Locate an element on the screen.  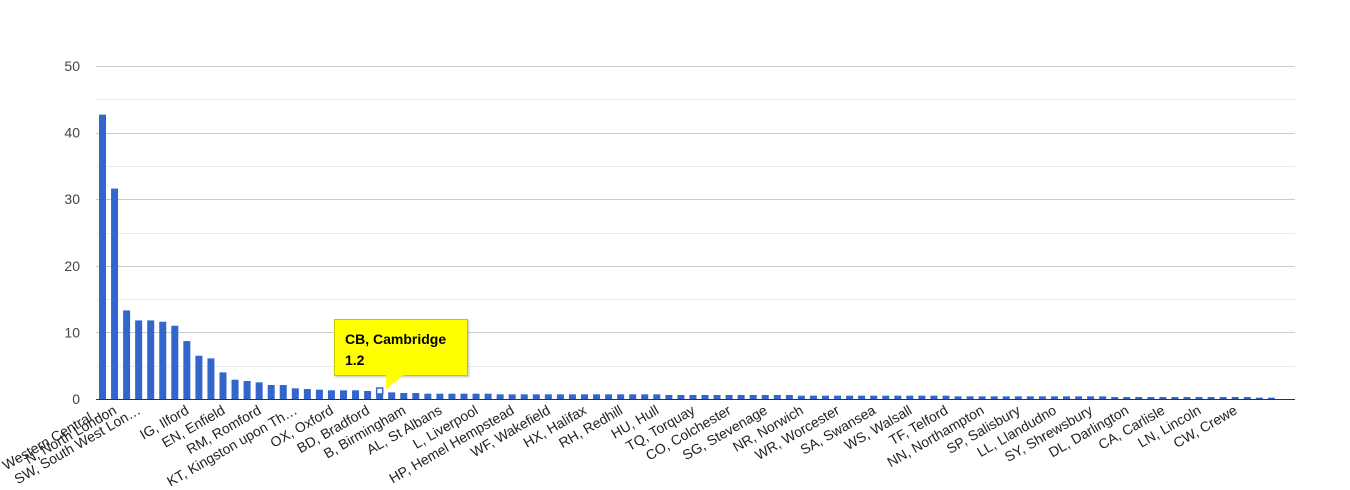
y-tick-label: 0 is located at coordinates (76, 399).